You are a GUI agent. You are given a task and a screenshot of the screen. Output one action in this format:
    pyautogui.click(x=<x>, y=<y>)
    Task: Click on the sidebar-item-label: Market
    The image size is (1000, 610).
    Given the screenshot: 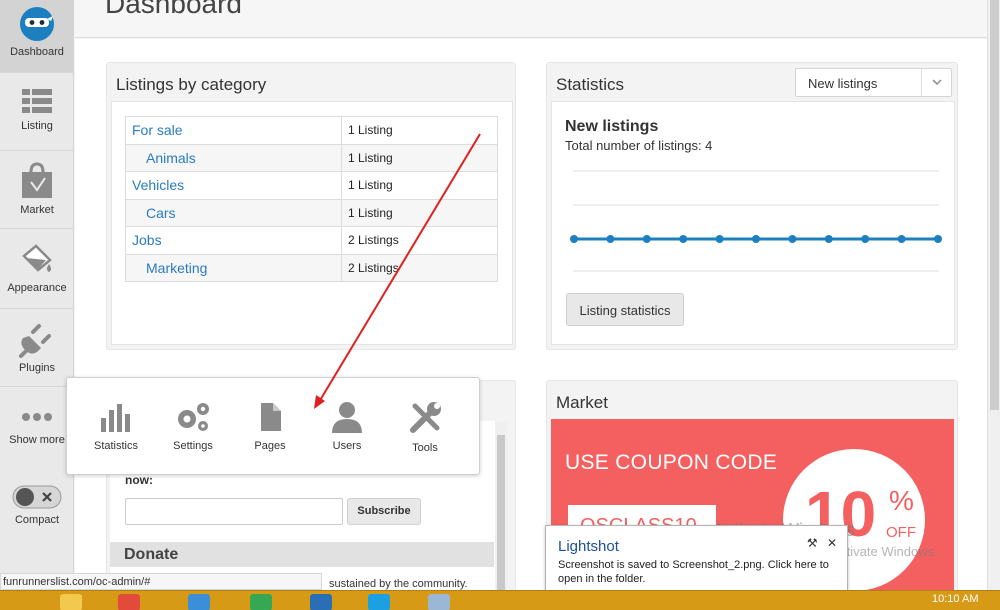 What is the action you would take?
    pyautogui.click(x=37, y=210)
    